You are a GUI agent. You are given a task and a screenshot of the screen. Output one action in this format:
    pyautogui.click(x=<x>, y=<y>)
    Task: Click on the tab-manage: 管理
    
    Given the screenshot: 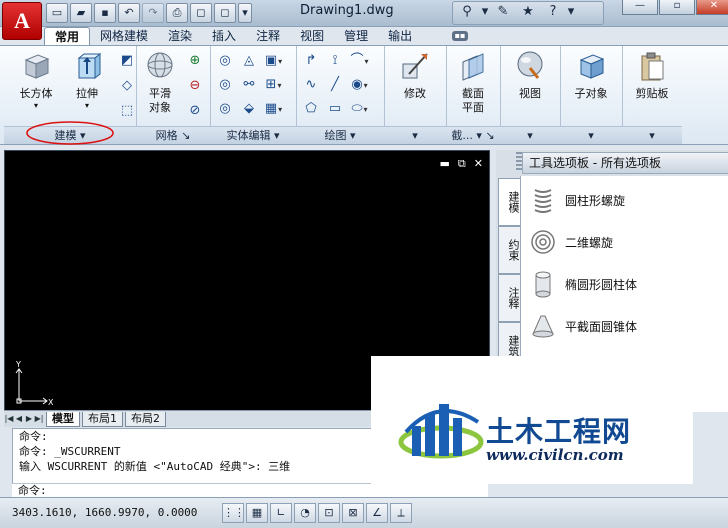 What is the action you would take?
    pyautogui.click(x=356, y=36)
    